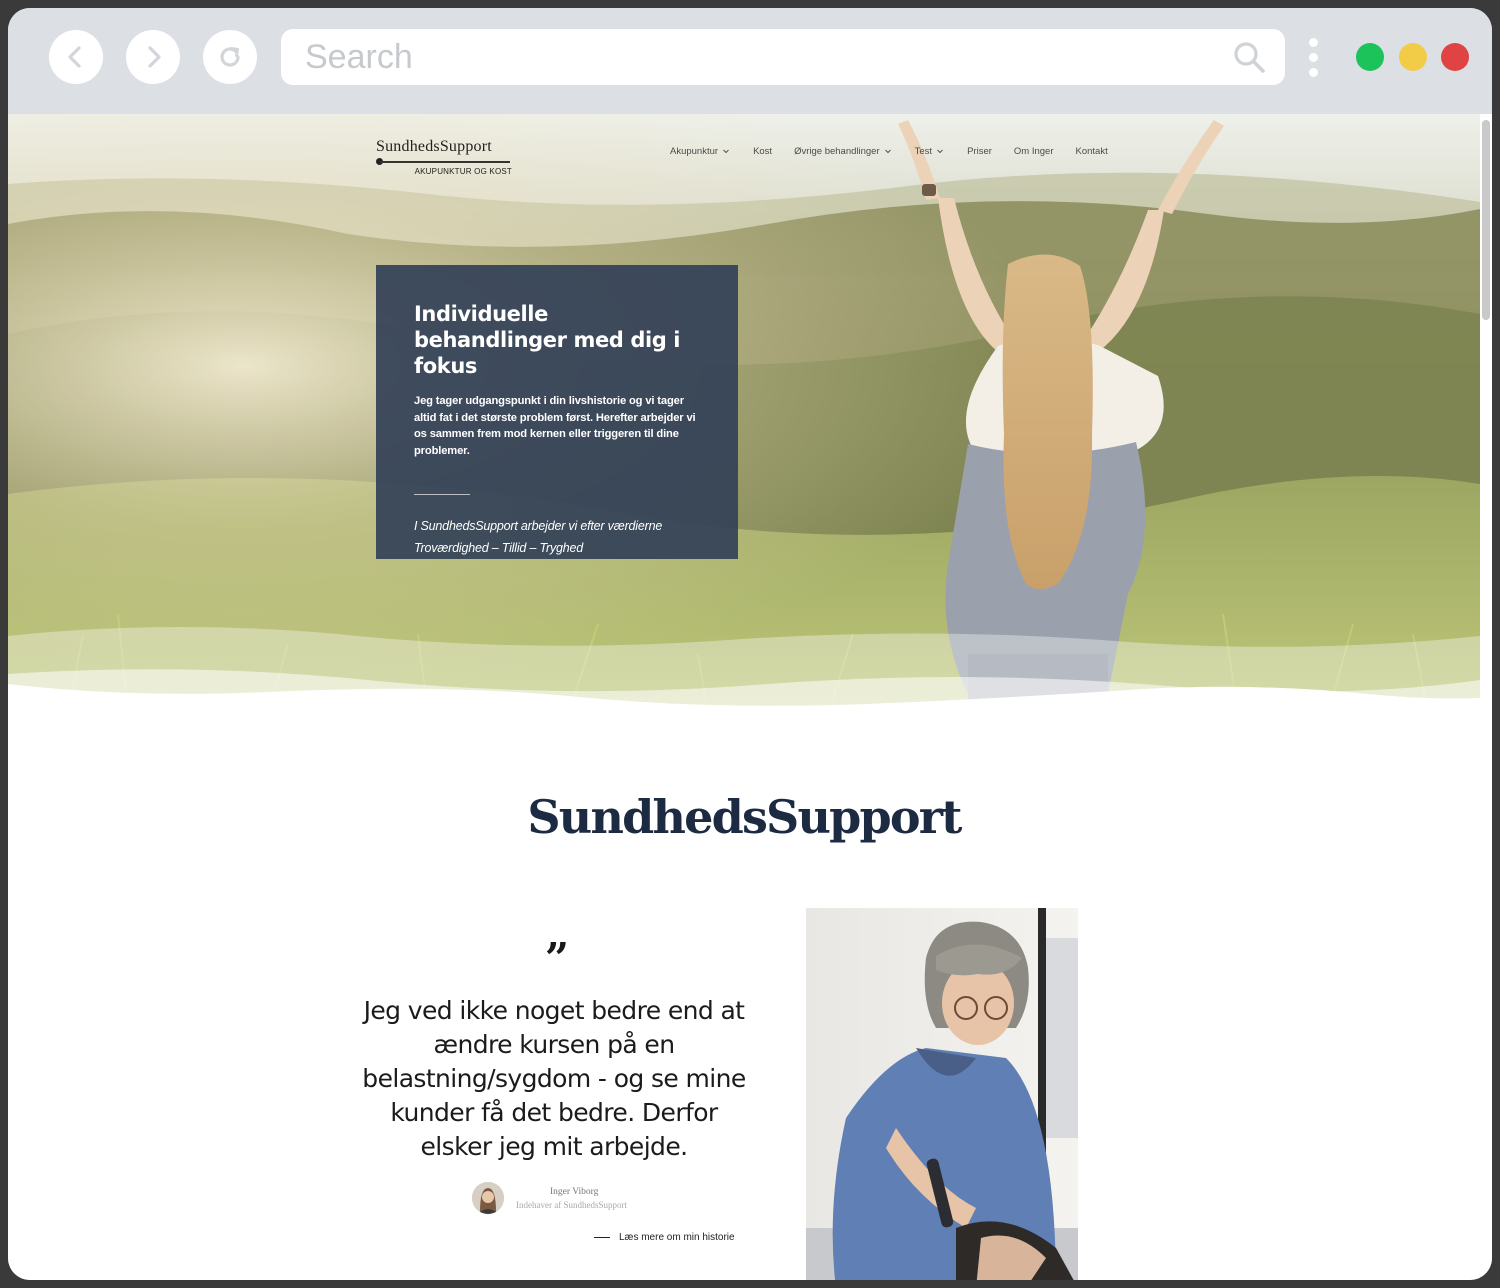 The height and width of the screenshot is (1288, 1500). What do you see at coordinates (444, 162) in the screenshot?
I see `logo-needle` at bounding box center [444, 162].